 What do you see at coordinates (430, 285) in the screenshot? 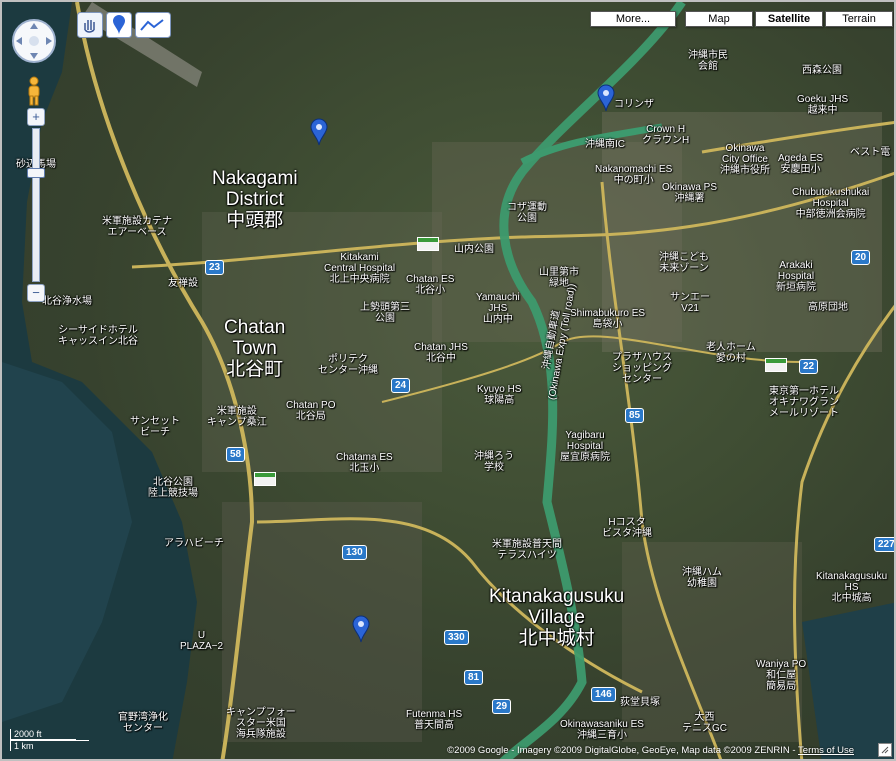
I see `place-label: Chatan ES 北谷小` at bounding box center [430, 285].